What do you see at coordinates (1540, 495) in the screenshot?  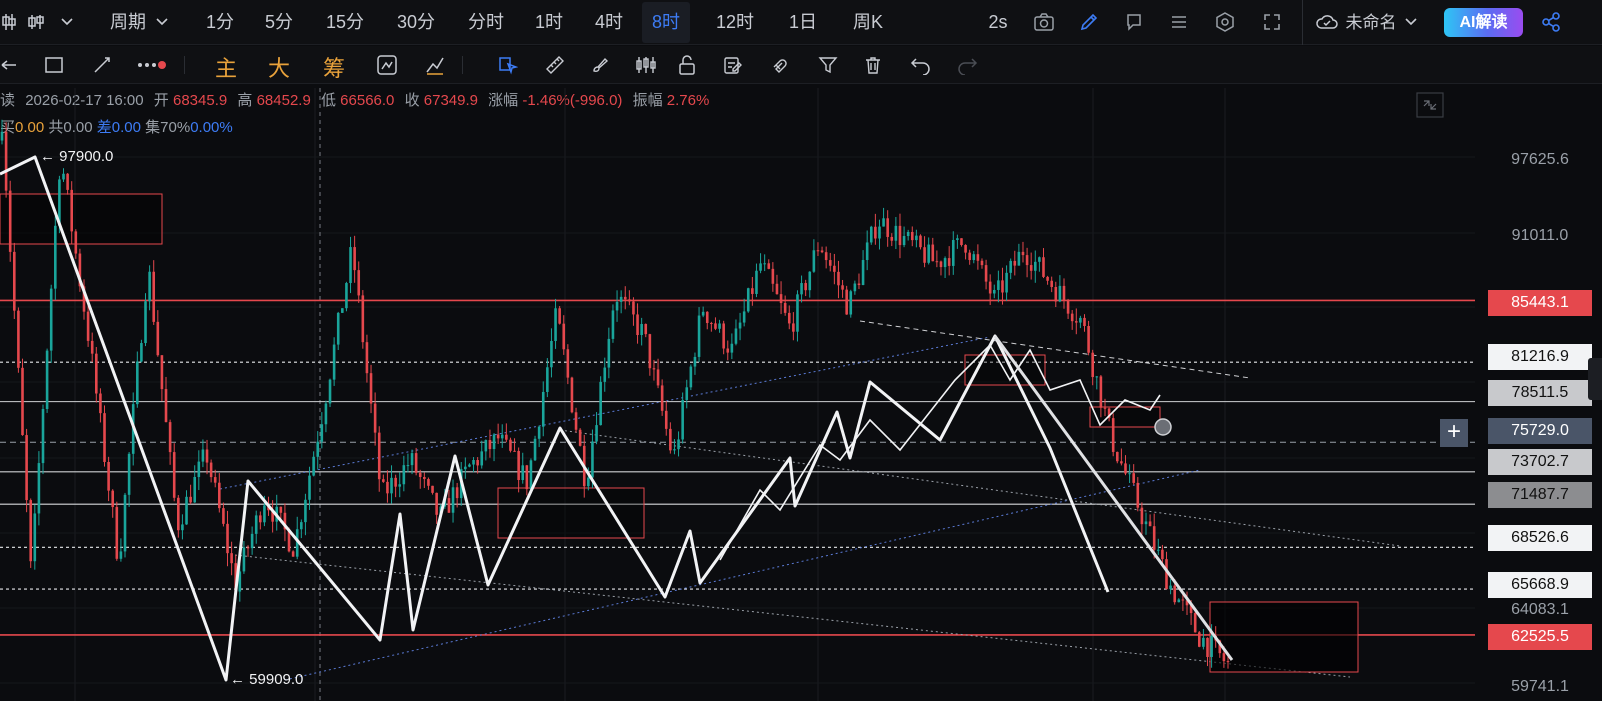 I see `price-line-label: 71487.7` at bounding box center [1540, 495].